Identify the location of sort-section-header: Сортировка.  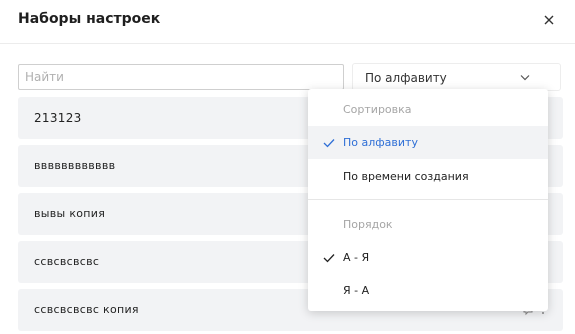
(377, 109).